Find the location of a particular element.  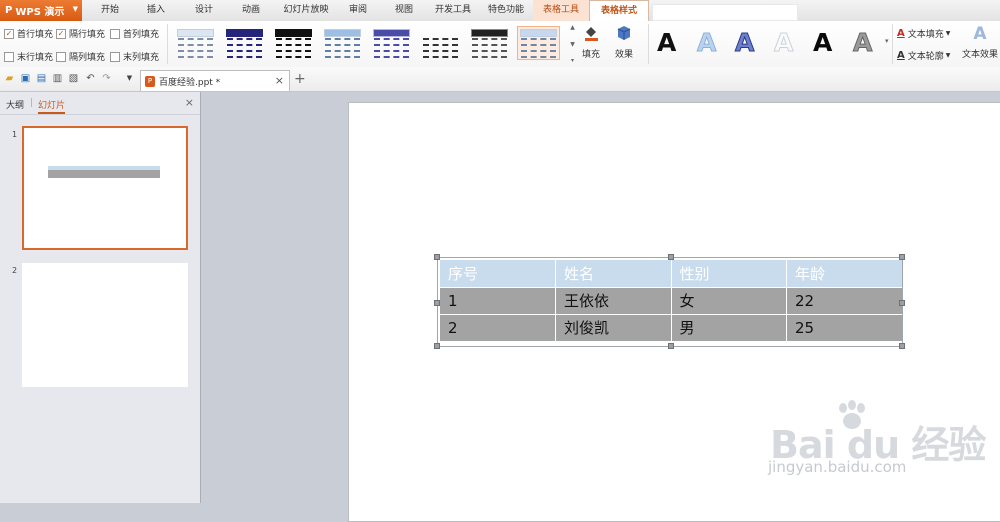

wordart-expand-icon: ▾ is located at coordinates (887, 41).